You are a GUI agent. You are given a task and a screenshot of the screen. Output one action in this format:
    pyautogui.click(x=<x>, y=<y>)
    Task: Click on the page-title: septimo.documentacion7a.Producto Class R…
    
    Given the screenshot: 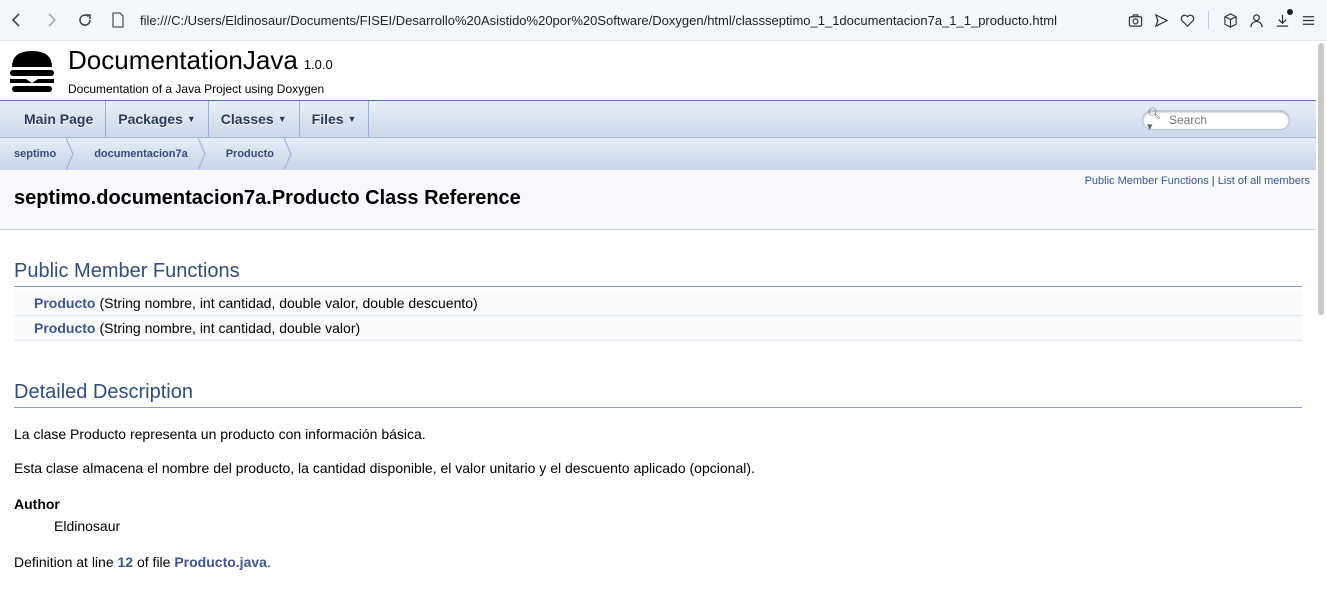 What is the action you would take?
    pyautogui.click(x=267, y=198)
    